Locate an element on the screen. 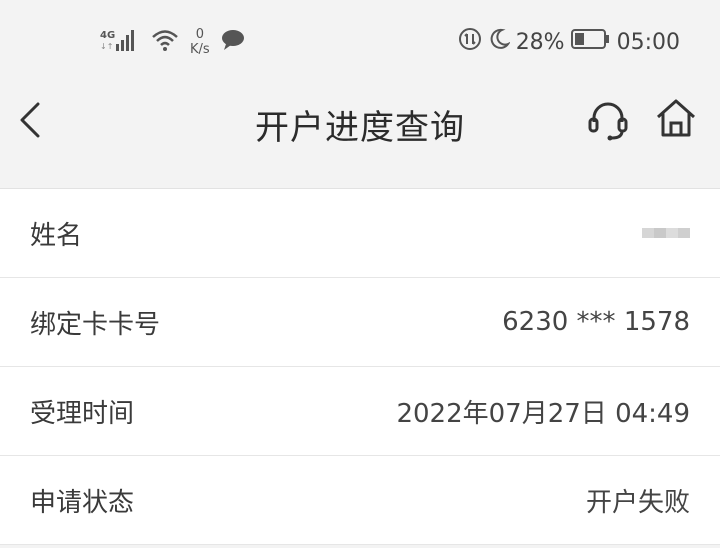 The width and height of the screenshot is (720, 548). card-number-value: 6230 *** 1578 is located at coordinates (596, 322).